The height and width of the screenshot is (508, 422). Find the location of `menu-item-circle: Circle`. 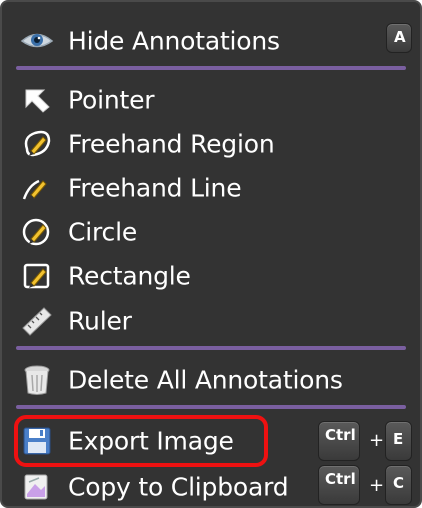

menu-item-circle: Circle is located at coordinates (211, 232).